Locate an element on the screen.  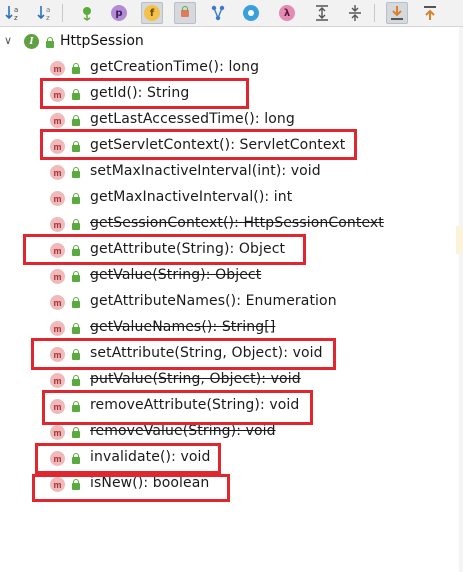
method-label: getCreationTime(): long is located at coordinates (175, 67).